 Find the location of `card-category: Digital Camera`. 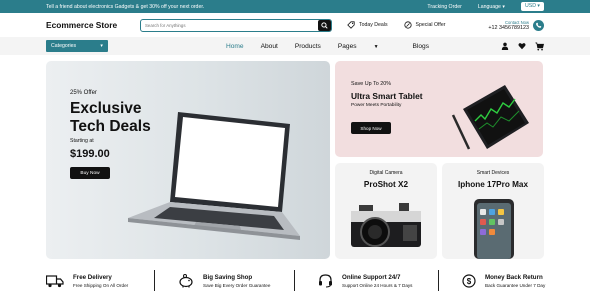

card-category: Digital Camera is located at coordinates (386, 173).